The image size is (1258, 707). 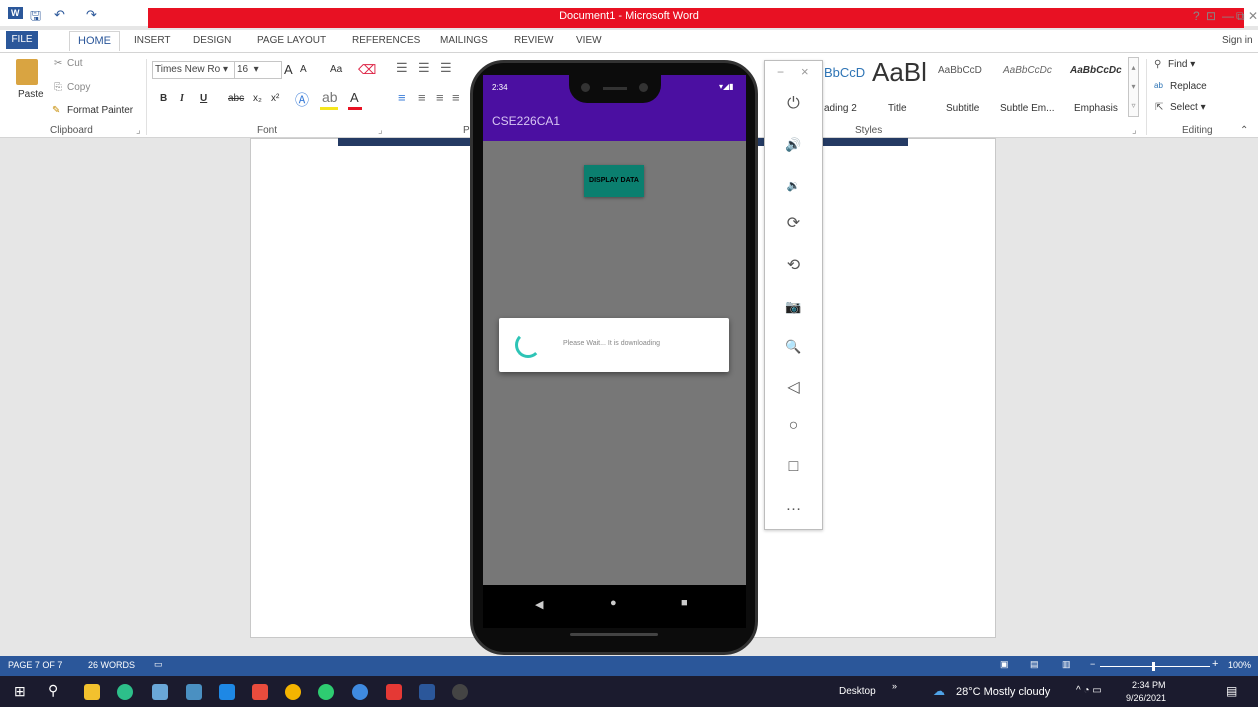 I want to click on app-icon, so click(x=360, y=692).